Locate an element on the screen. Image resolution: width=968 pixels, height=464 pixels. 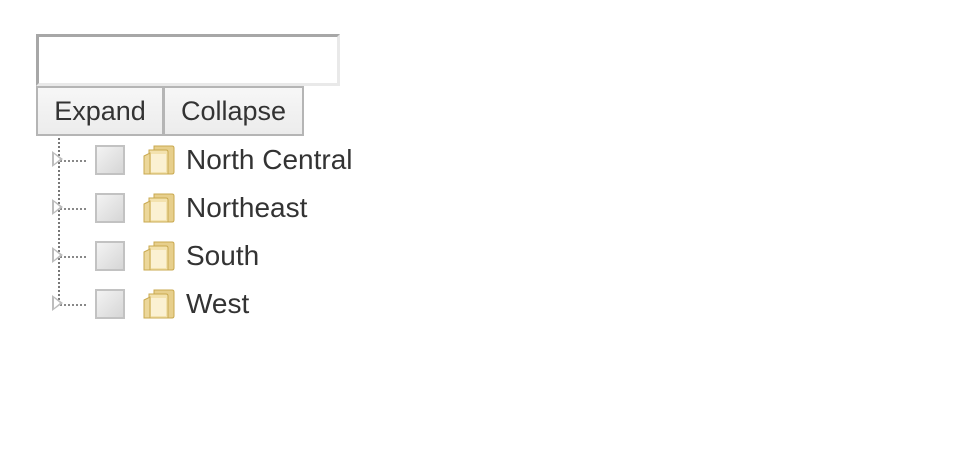
collapse-button: Collapse is located at coordinates (233, 111).